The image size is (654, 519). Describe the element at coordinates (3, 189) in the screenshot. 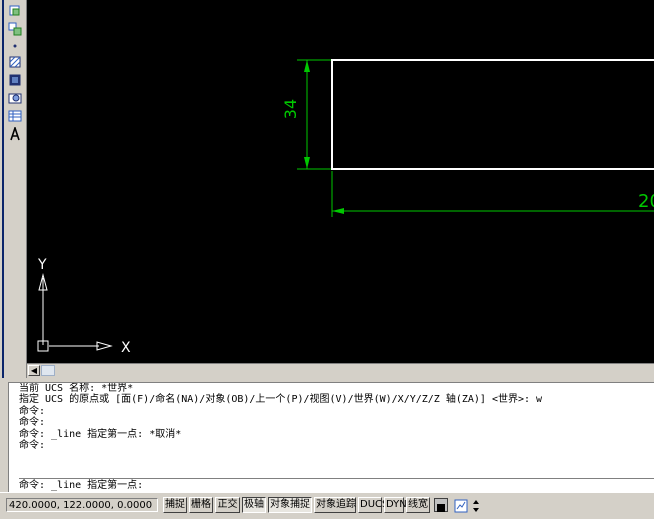

I see `toolbar-edge` at that location.